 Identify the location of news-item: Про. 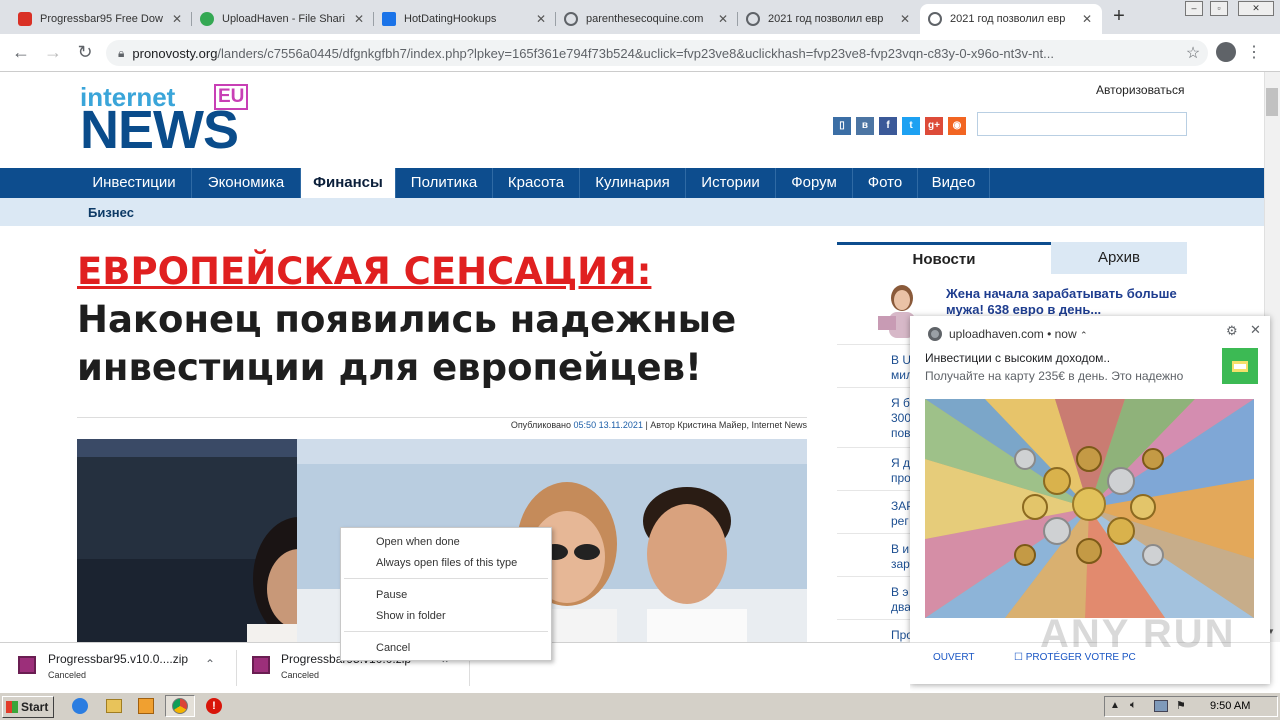
(901, 635).